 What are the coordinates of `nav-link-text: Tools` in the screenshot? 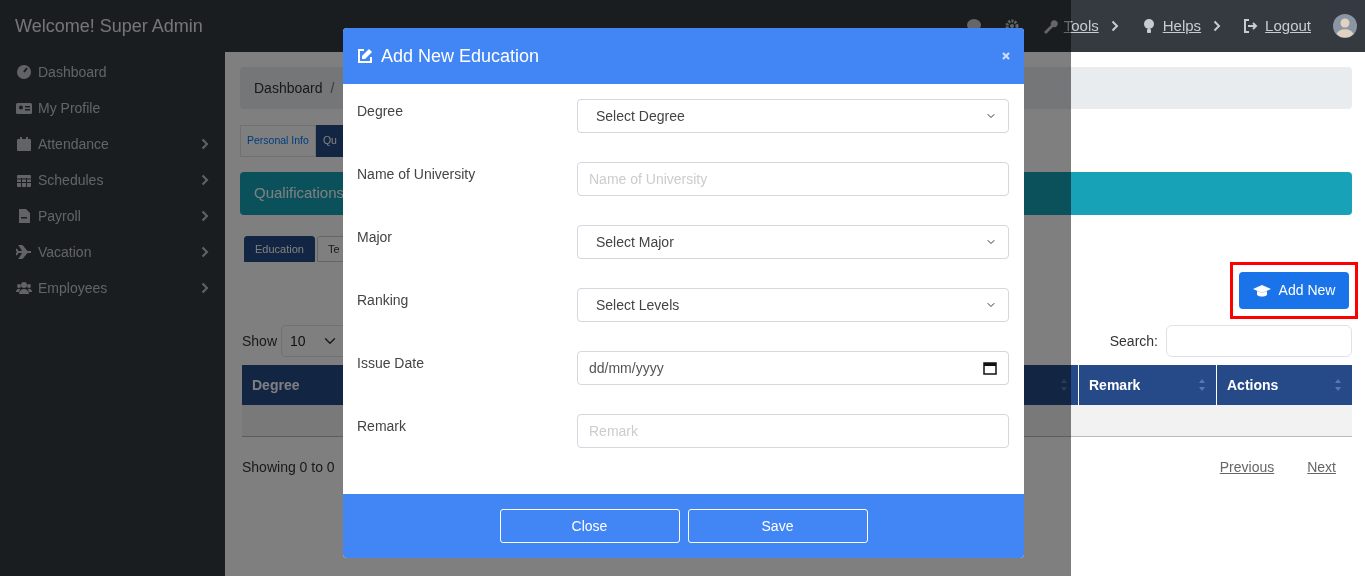 It's located at (1081, 26).